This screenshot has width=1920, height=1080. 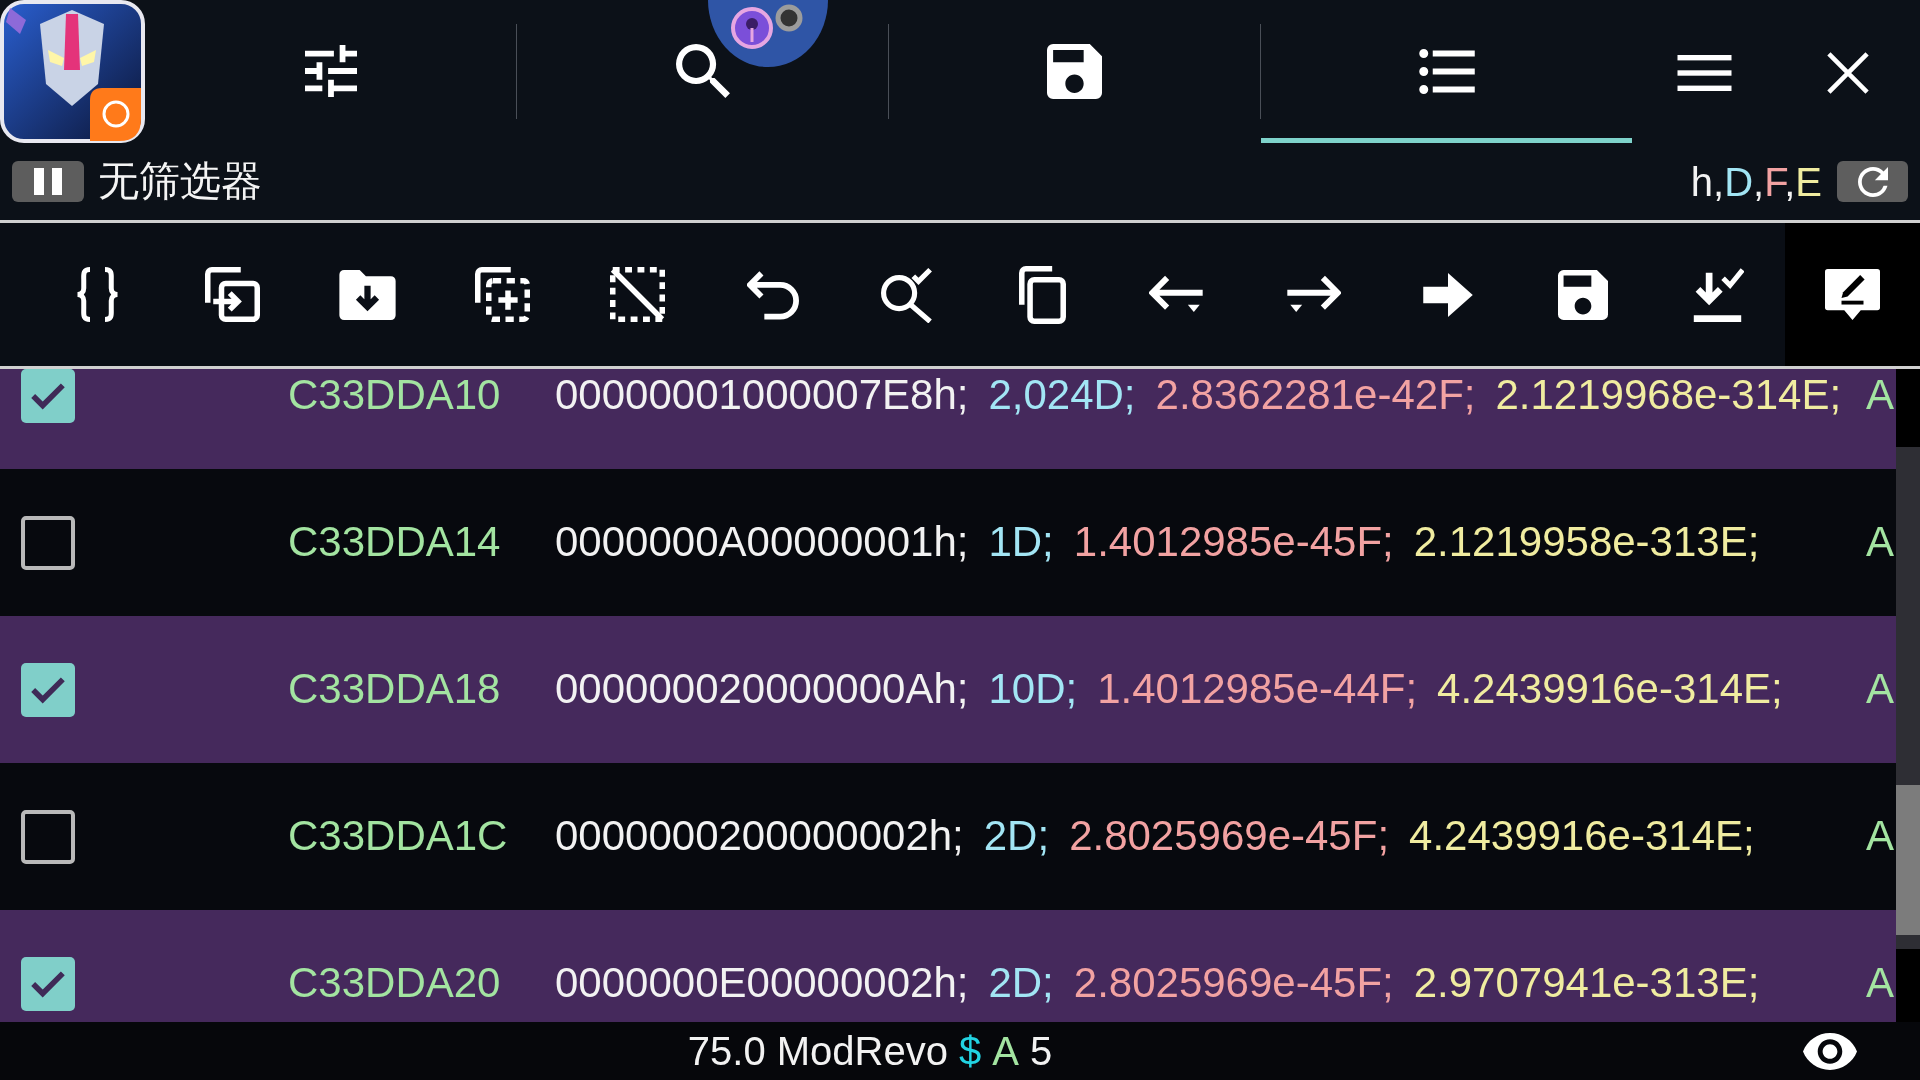 I want to click on hex-value: 00000001000007E8h;, so click(x=762, y=395).